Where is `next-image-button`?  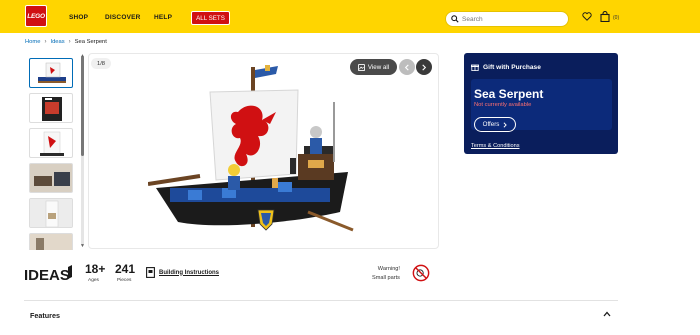 next-image-button is located at coordinates (424, 67).